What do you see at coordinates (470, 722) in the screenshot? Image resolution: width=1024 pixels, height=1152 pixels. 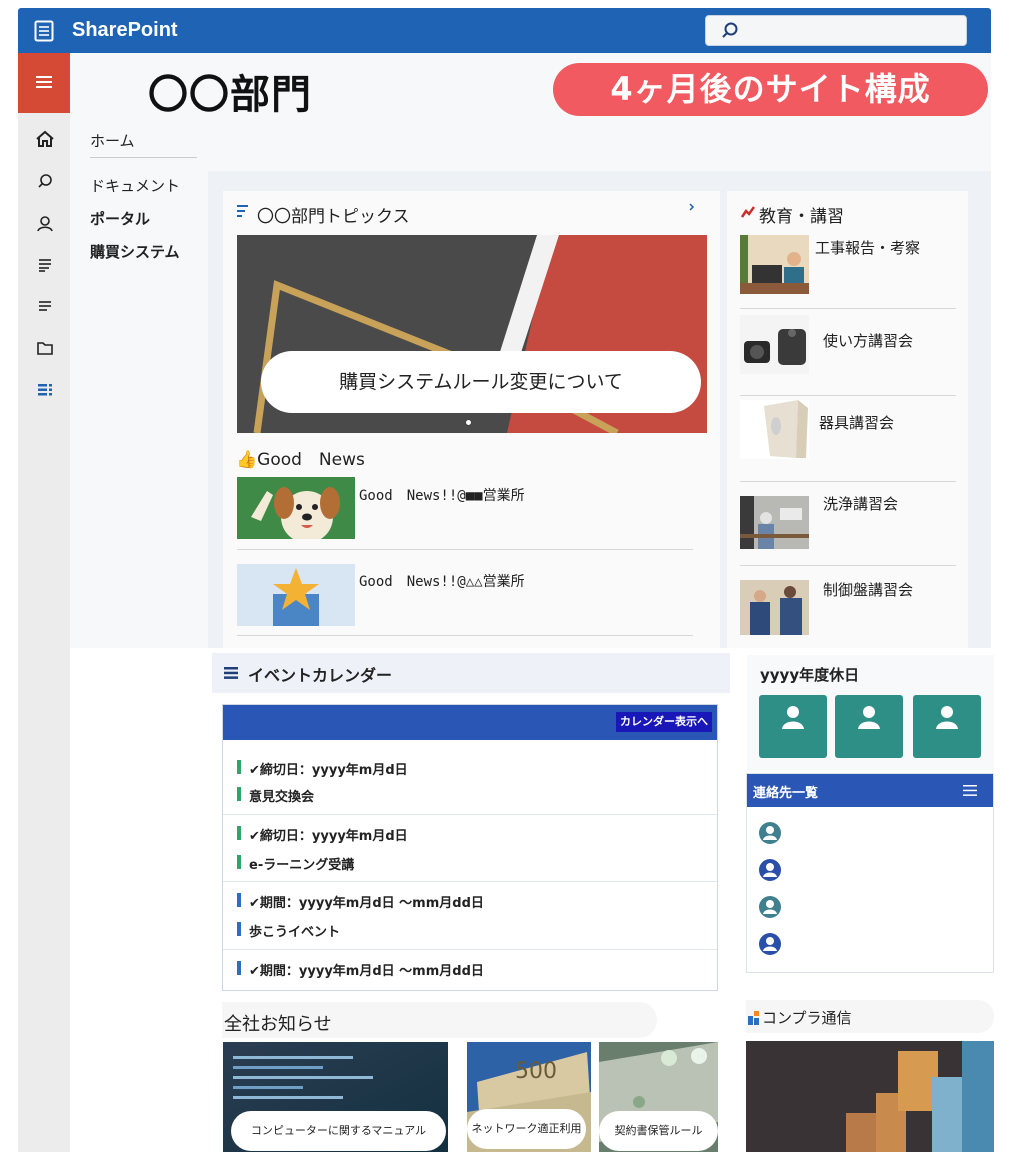 I see `events-card-header: カレンダー表示へ` at bounding box center [470, 722].